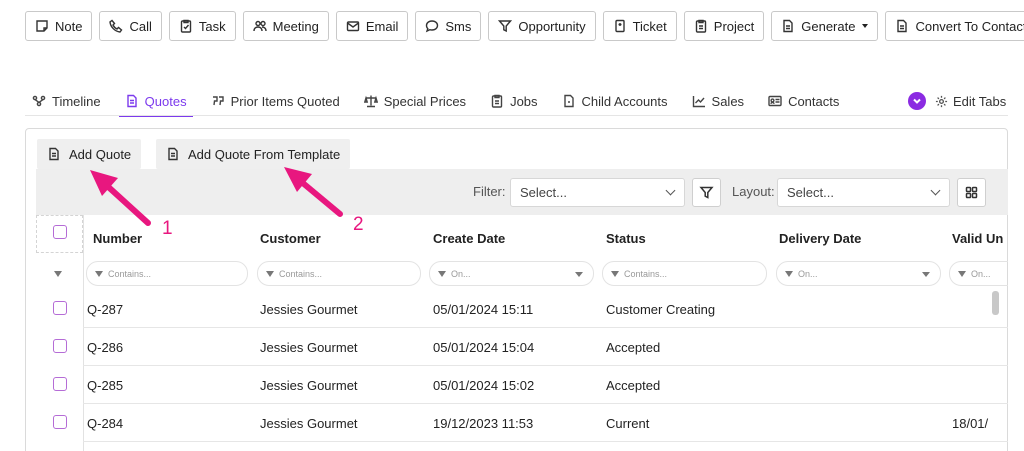  What do you see at coordinates (105, 347) in the screenshot?
I see `quote-number: Q-286` at bounding box center [105, 347].